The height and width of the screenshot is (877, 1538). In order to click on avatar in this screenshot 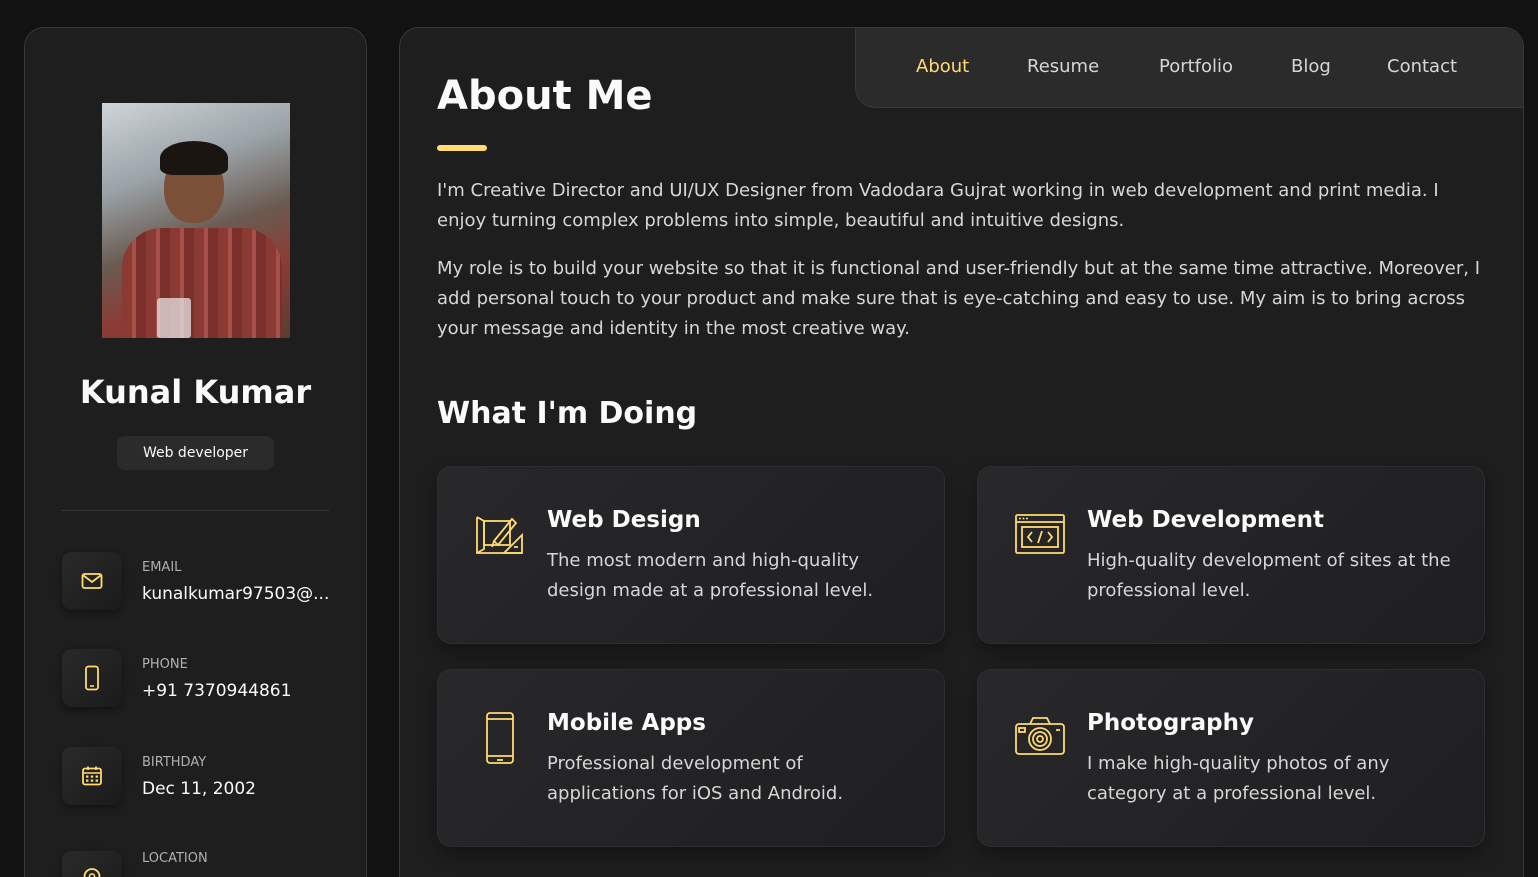, I will do `click(196, 220)`.